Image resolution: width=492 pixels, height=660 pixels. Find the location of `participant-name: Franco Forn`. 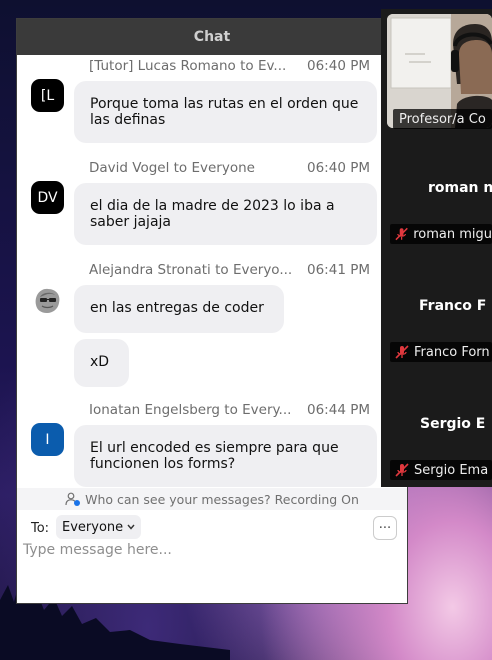

participant-name: Franco Forn is located at coordinates (452, 352).